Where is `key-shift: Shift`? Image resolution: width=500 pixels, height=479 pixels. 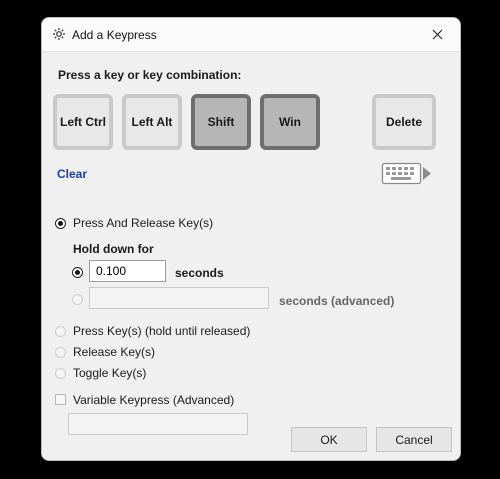 key-shift: Shift is located at coordinates (221, 122).